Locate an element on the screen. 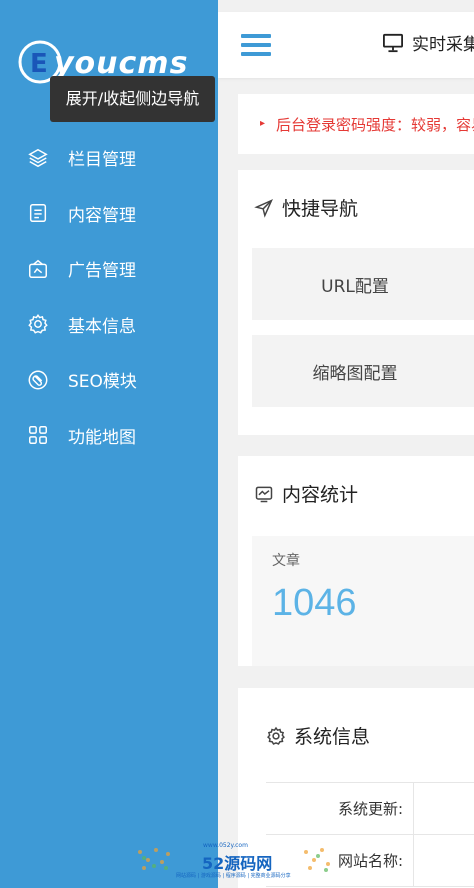 The height and width of the screenshot is (888, 474). sidebar-toggle-tooltip: 展开/收起侧边导航 is located at coordinates (132, 99).